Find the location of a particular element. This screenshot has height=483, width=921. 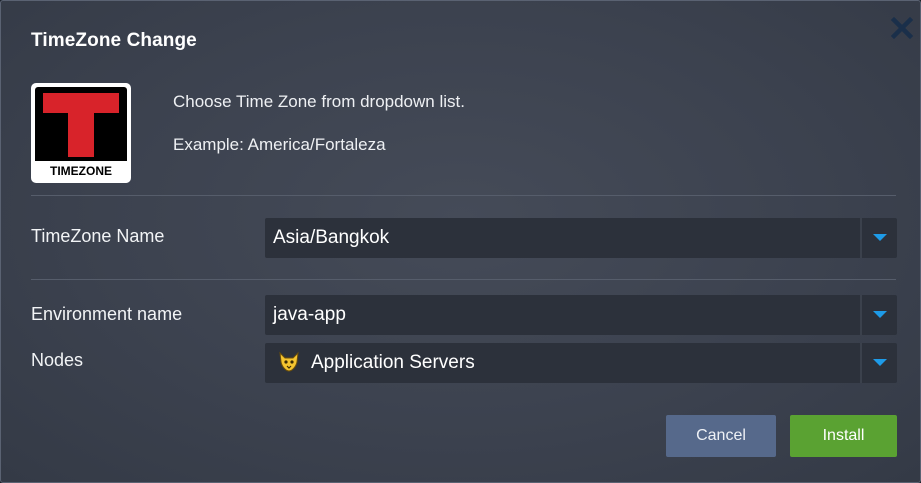

dialog-title: TimeZone Change is located at coordinates (114, 40).